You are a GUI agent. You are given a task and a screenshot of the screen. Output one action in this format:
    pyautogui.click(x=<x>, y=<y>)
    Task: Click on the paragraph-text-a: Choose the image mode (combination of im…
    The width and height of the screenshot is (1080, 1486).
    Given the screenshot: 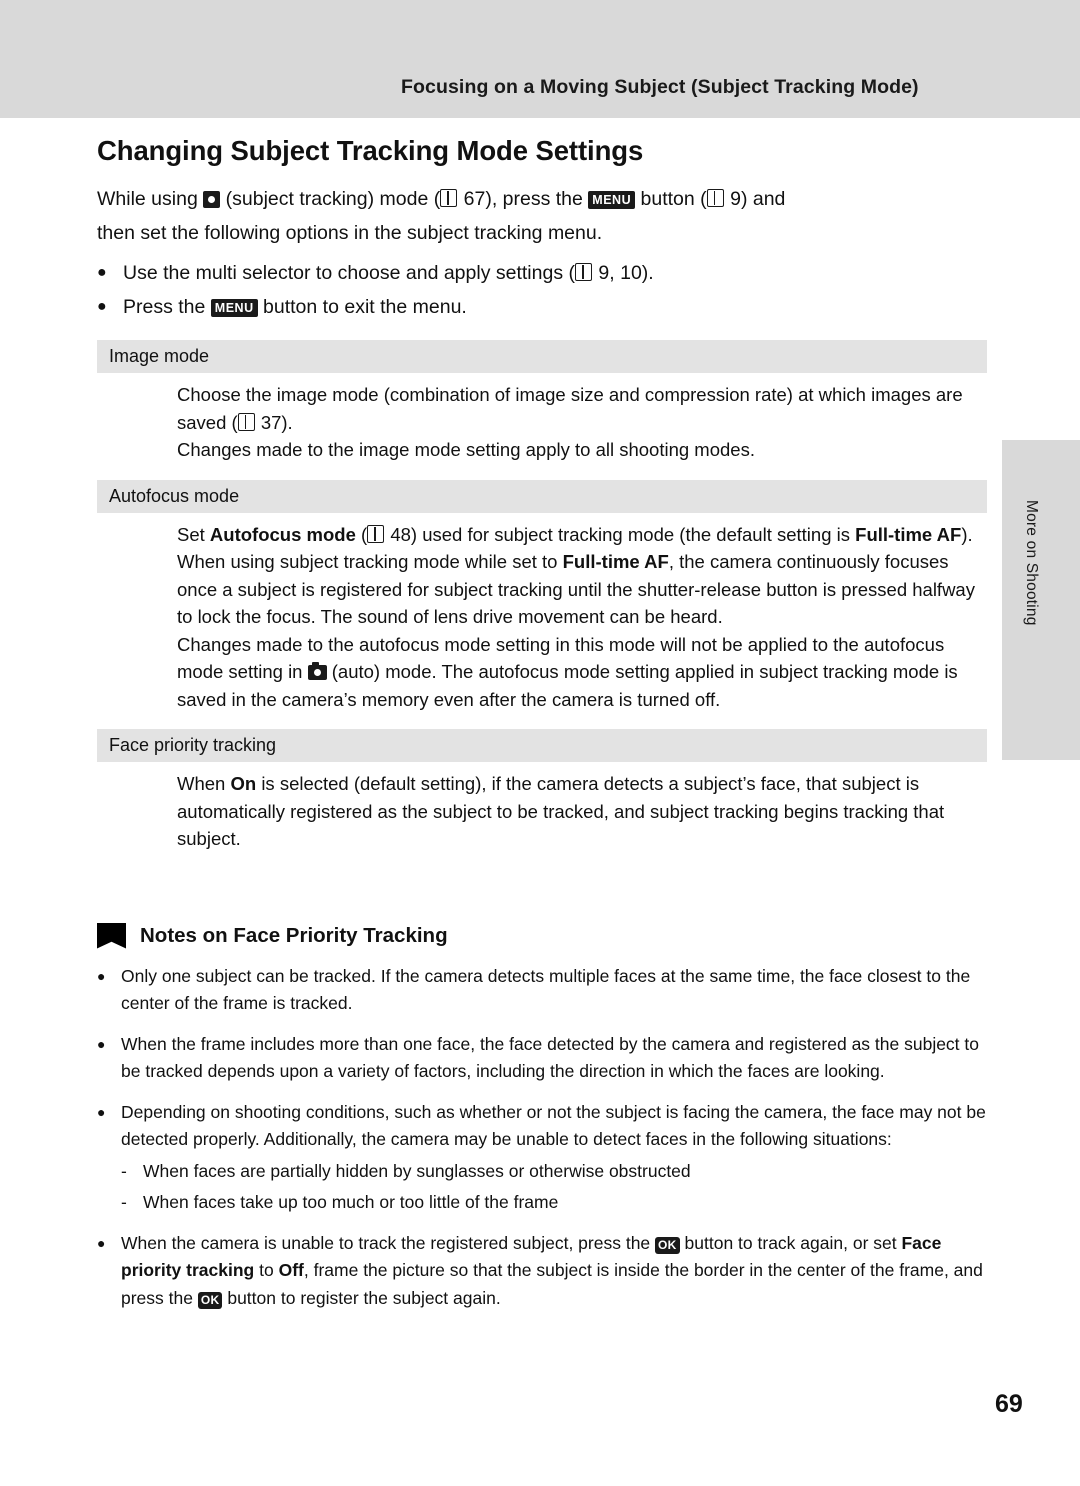 What is the action you would take?
    pyautogui.click(x=570, y=408)
    